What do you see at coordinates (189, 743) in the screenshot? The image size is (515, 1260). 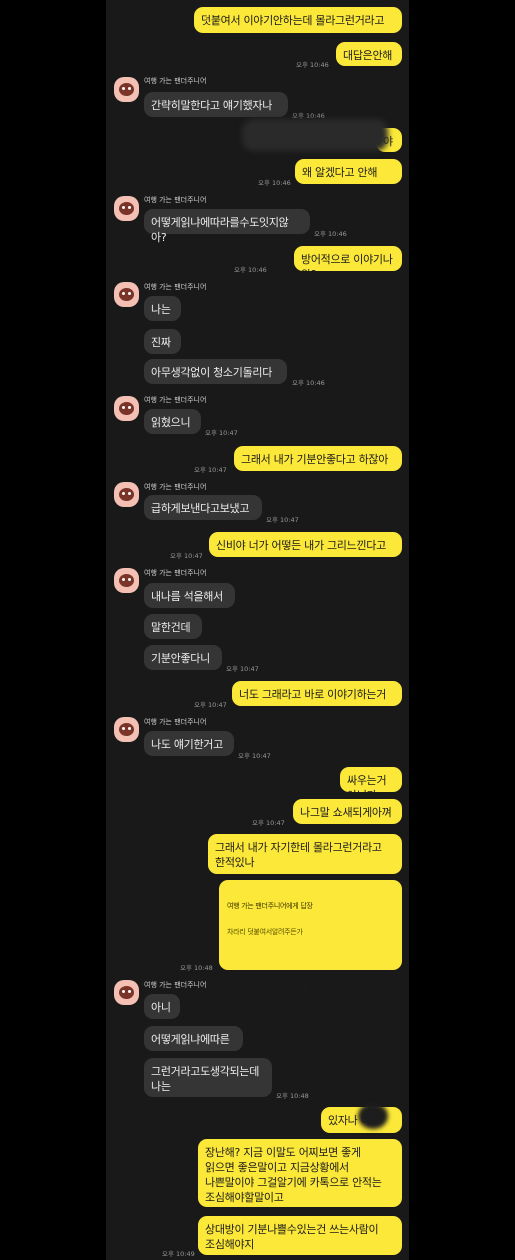 I see `their-message: 나도 얘기한거고` at bounding box center [189, 743].